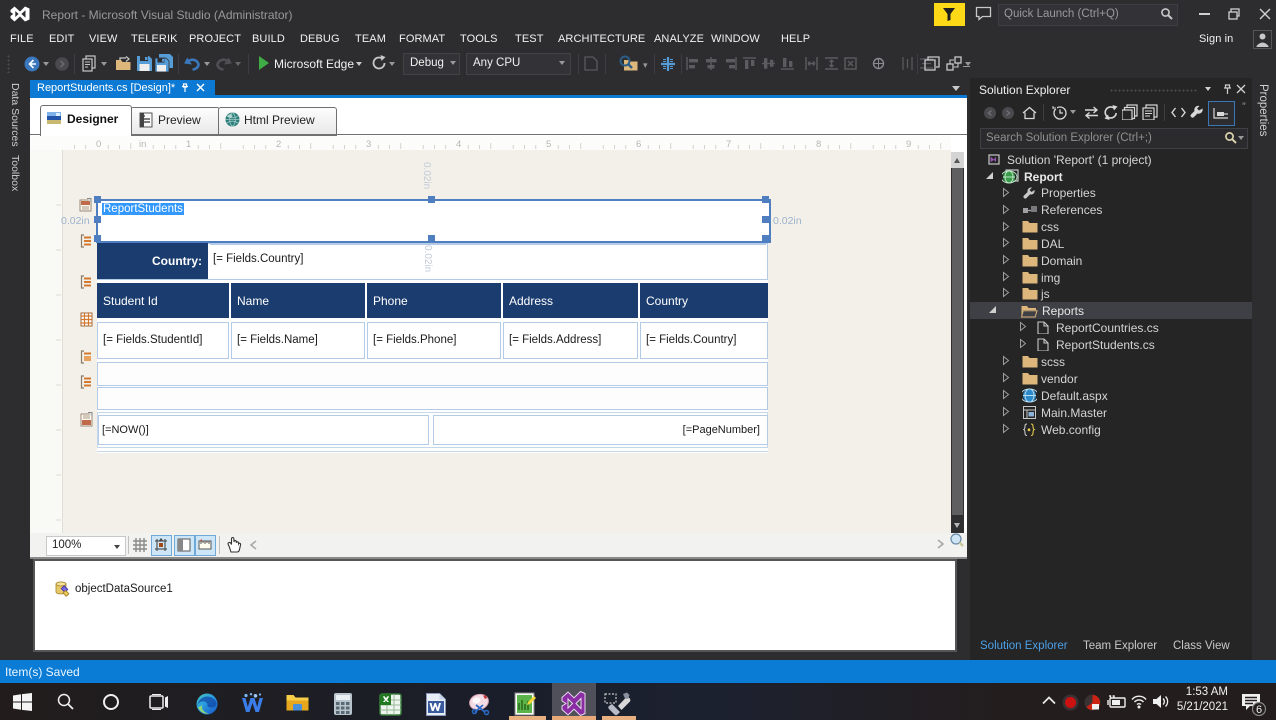 The height and width of the screenshot is (720, 1276). Describe the element at coordinates (548, 144) in the screenshot. I see `svg-text: 5` at that location.